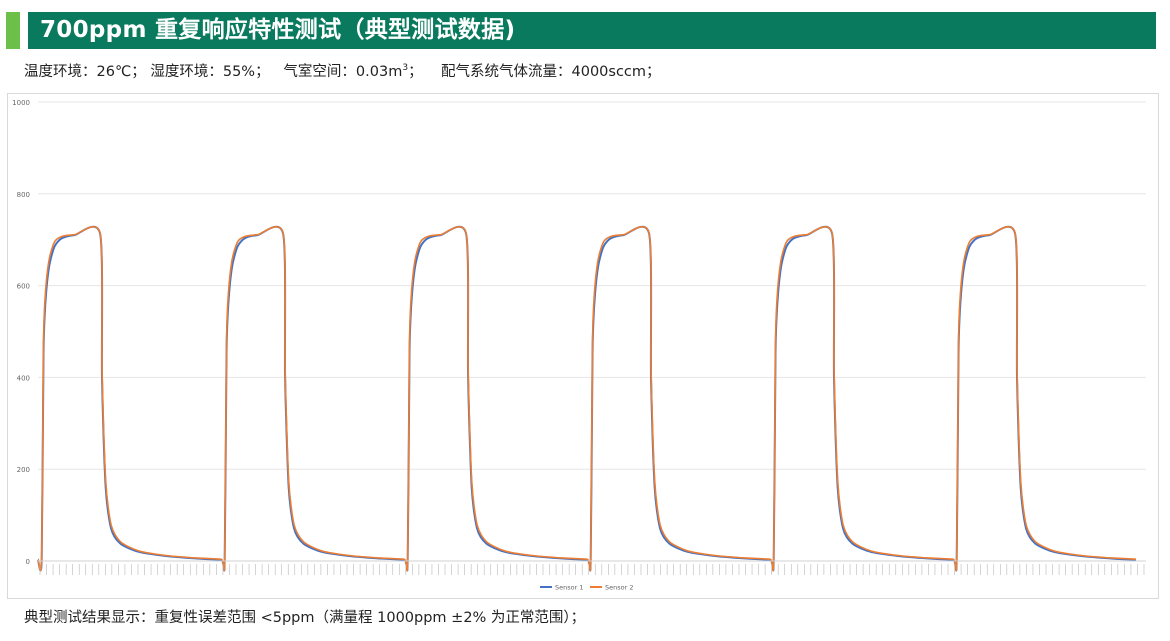 The height and width of the screenshot is (641, 1170). Describe the element at coordinates (581, 30) in the screenshot. I see `header-bar: 700ppm 重复响应特性测试（典型测试数据)` at that location.